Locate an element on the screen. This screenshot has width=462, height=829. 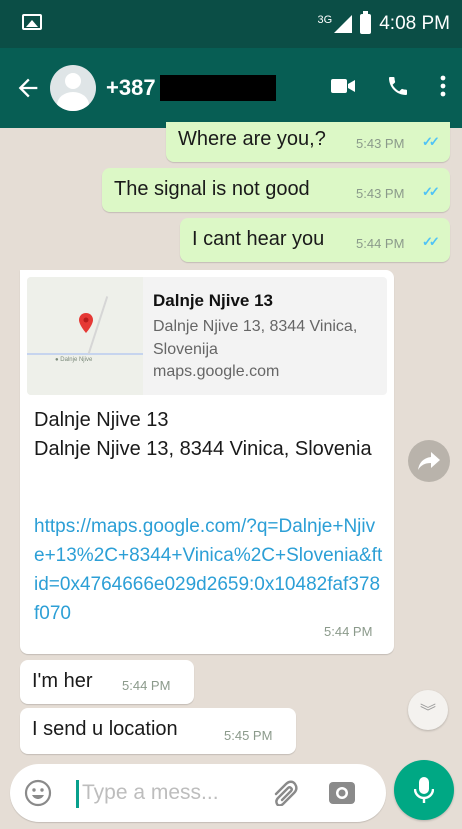
redaction-box is located at coordinates (217, 88).